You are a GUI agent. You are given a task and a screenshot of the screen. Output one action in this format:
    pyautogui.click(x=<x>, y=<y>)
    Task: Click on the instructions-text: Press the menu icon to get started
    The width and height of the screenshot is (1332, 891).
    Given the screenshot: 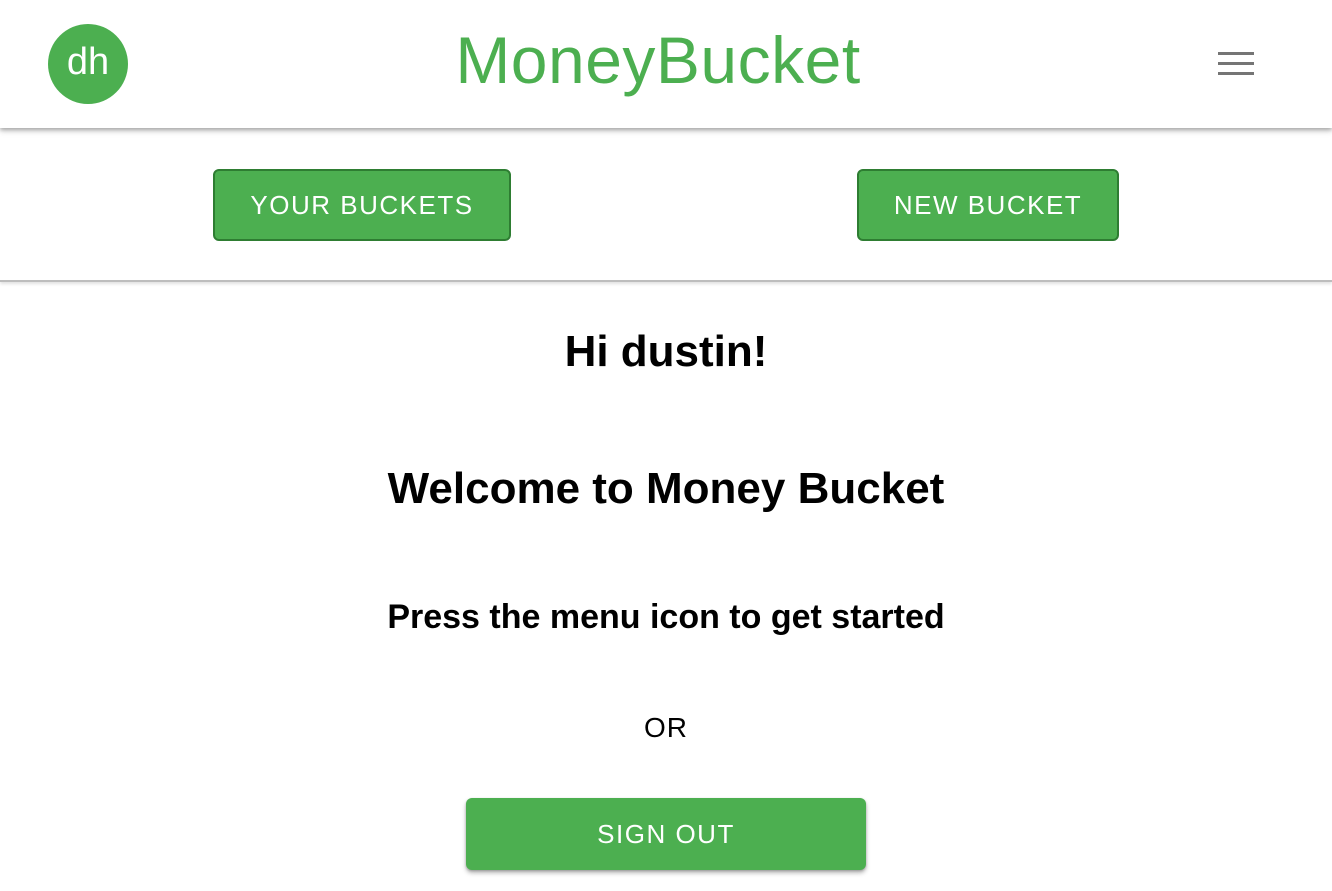 What is the action you would take?
    pyautogui.click(x=666, y=617)
    